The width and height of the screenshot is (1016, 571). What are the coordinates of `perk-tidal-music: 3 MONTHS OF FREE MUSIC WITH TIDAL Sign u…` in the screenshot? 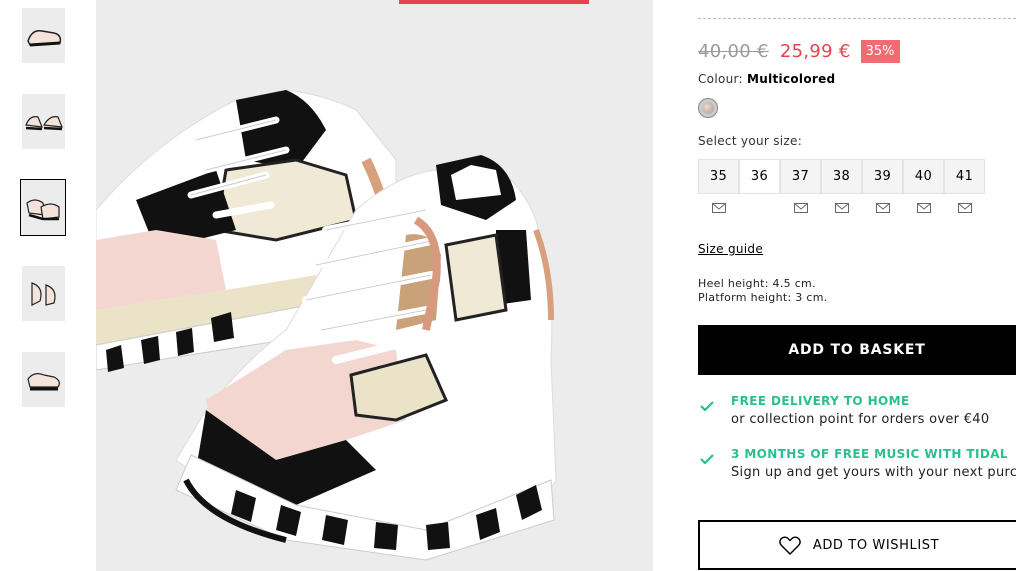 It's located at (857, 463).